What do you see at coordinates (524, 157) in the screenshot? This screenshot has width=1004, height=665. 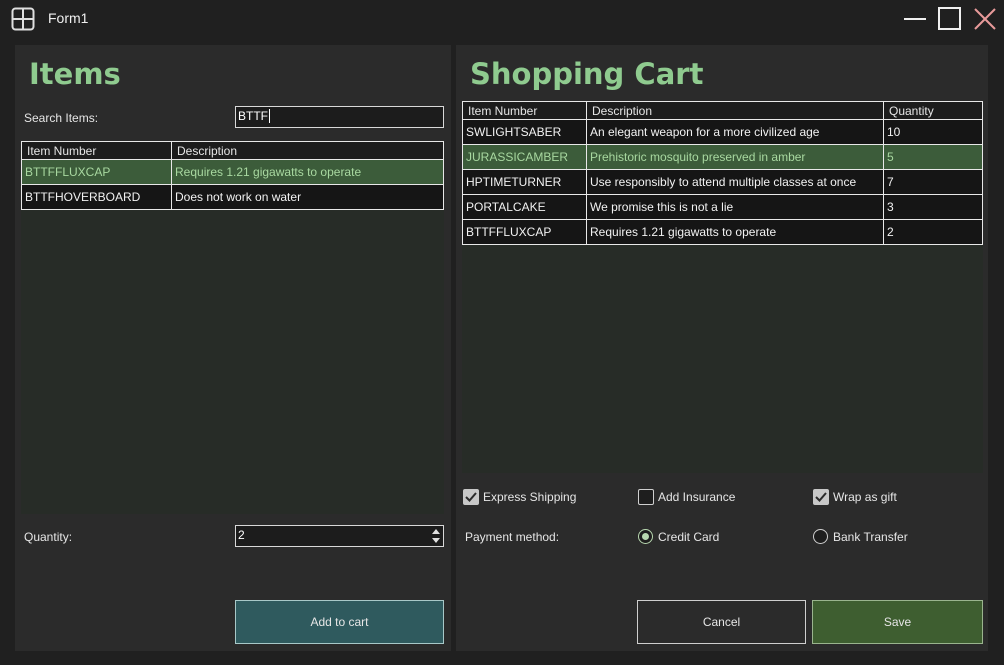 I see `cell-item-number: JURASSICAMBER` at bounding box center [524, 157].